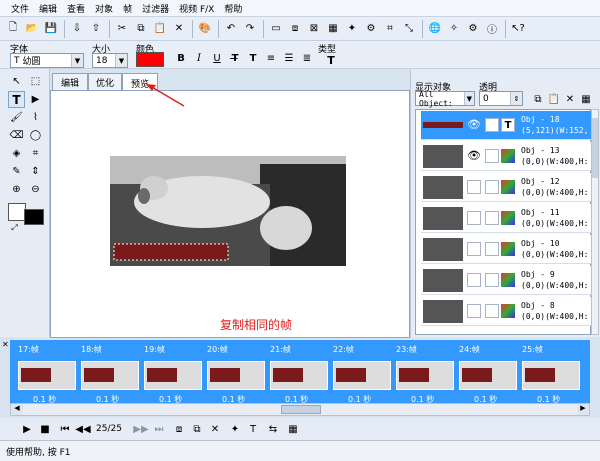  I want to click on menu-help: 帮助, so click(233, 8).